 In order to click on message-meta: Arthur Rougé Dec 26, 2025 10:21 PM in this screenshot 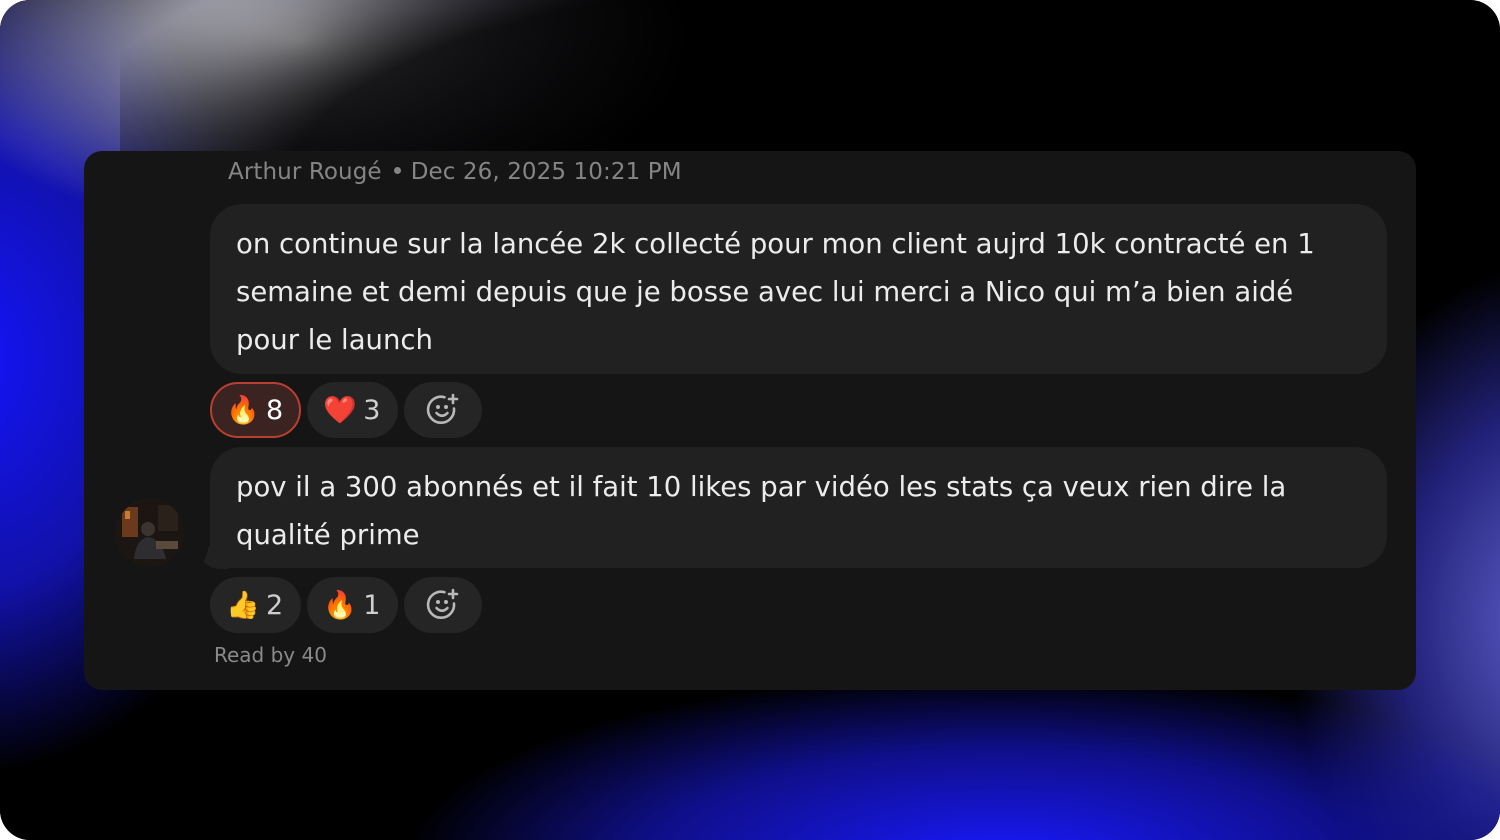, I will do `click(455, 172)`.